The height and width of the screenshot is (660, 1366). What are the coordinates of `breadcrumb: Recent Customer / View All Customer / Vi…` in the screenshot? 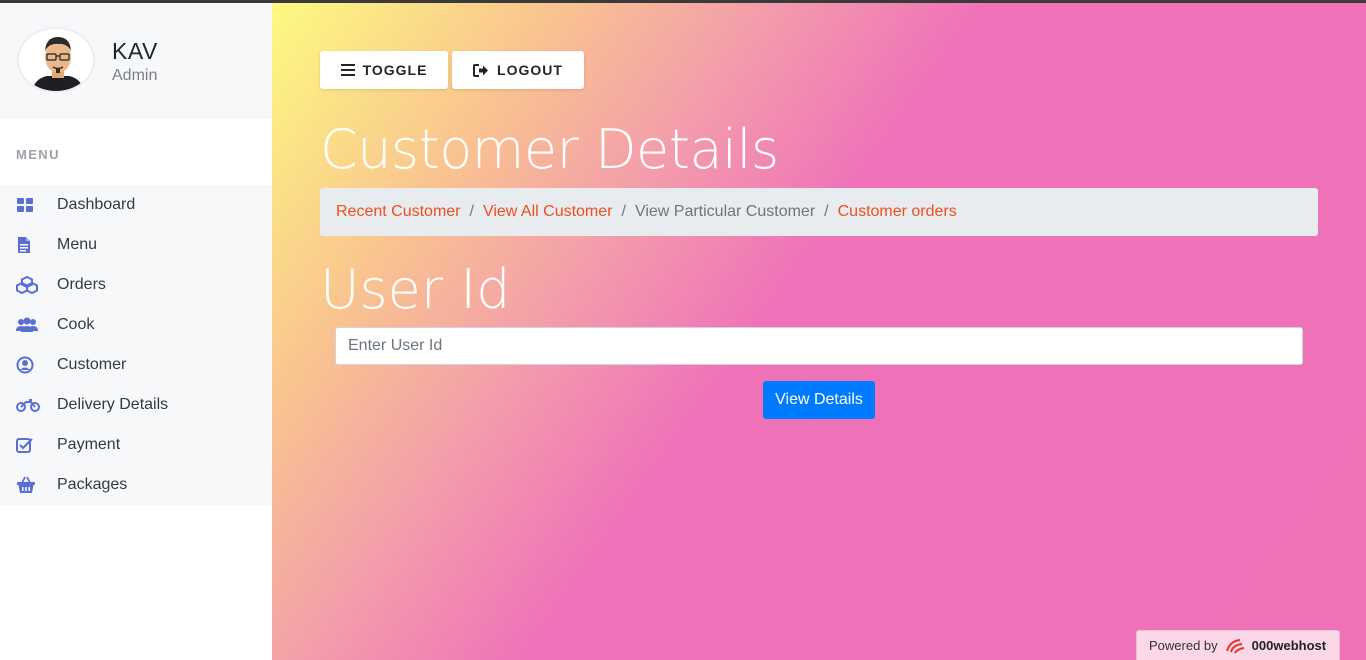 It's located at (819, 212).